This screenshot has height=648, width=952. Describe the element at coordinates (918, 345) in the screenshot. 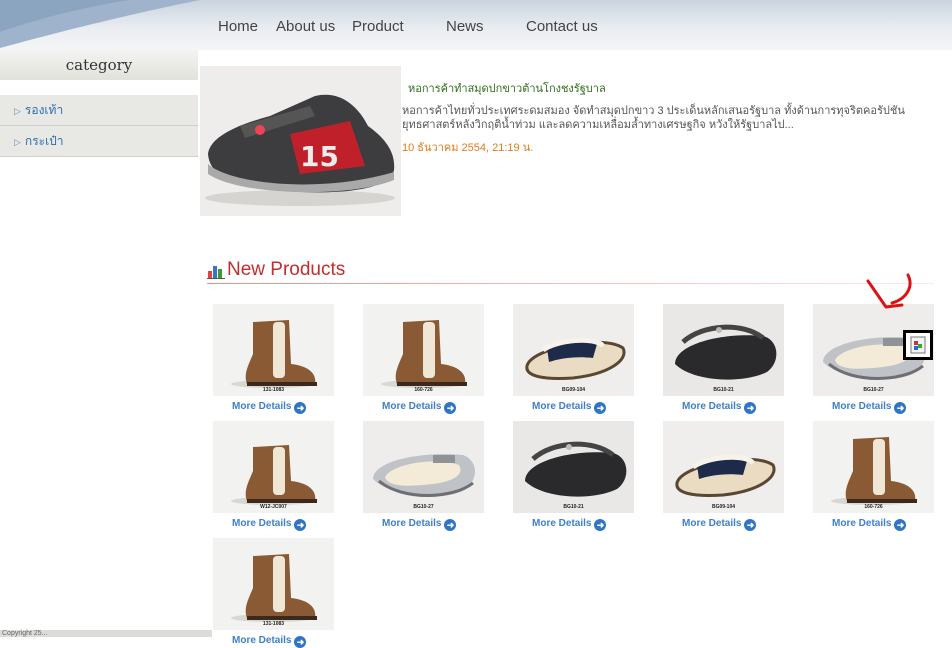

I see `missing-plugin-icon` at that location.